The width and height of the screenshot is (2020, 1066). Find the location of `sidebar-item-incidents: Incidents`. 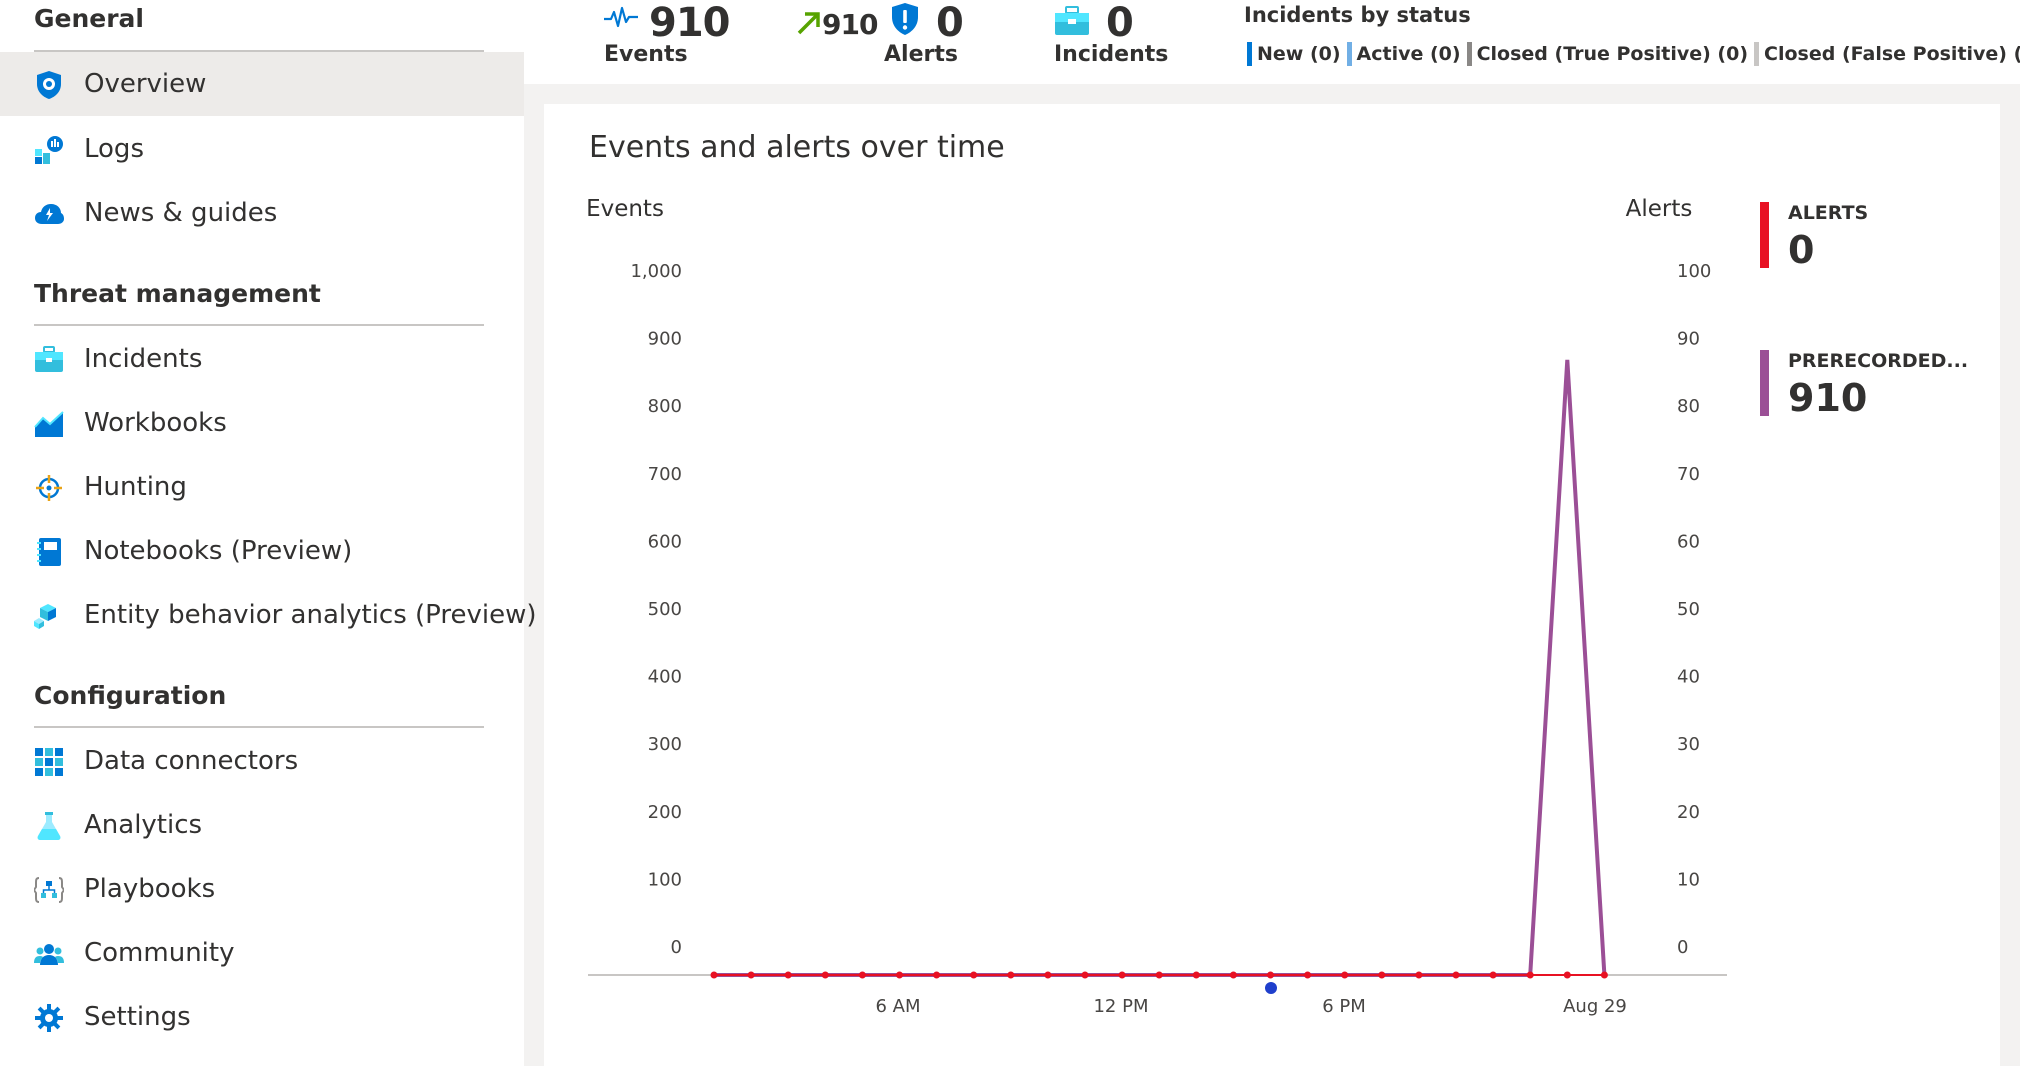

sidebar-item-incidents: Incidents is located at coordinates (262, 359).